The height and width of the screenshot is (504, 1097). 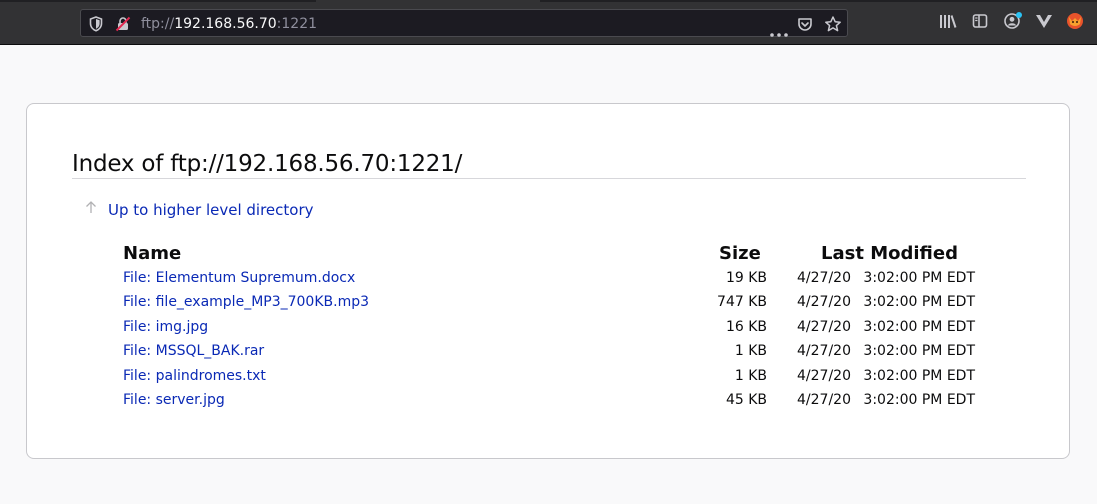 What do you see at coordinates (1013, 23) in the screenshot?
I see `account-icon` at bounding box center [1013, 23].